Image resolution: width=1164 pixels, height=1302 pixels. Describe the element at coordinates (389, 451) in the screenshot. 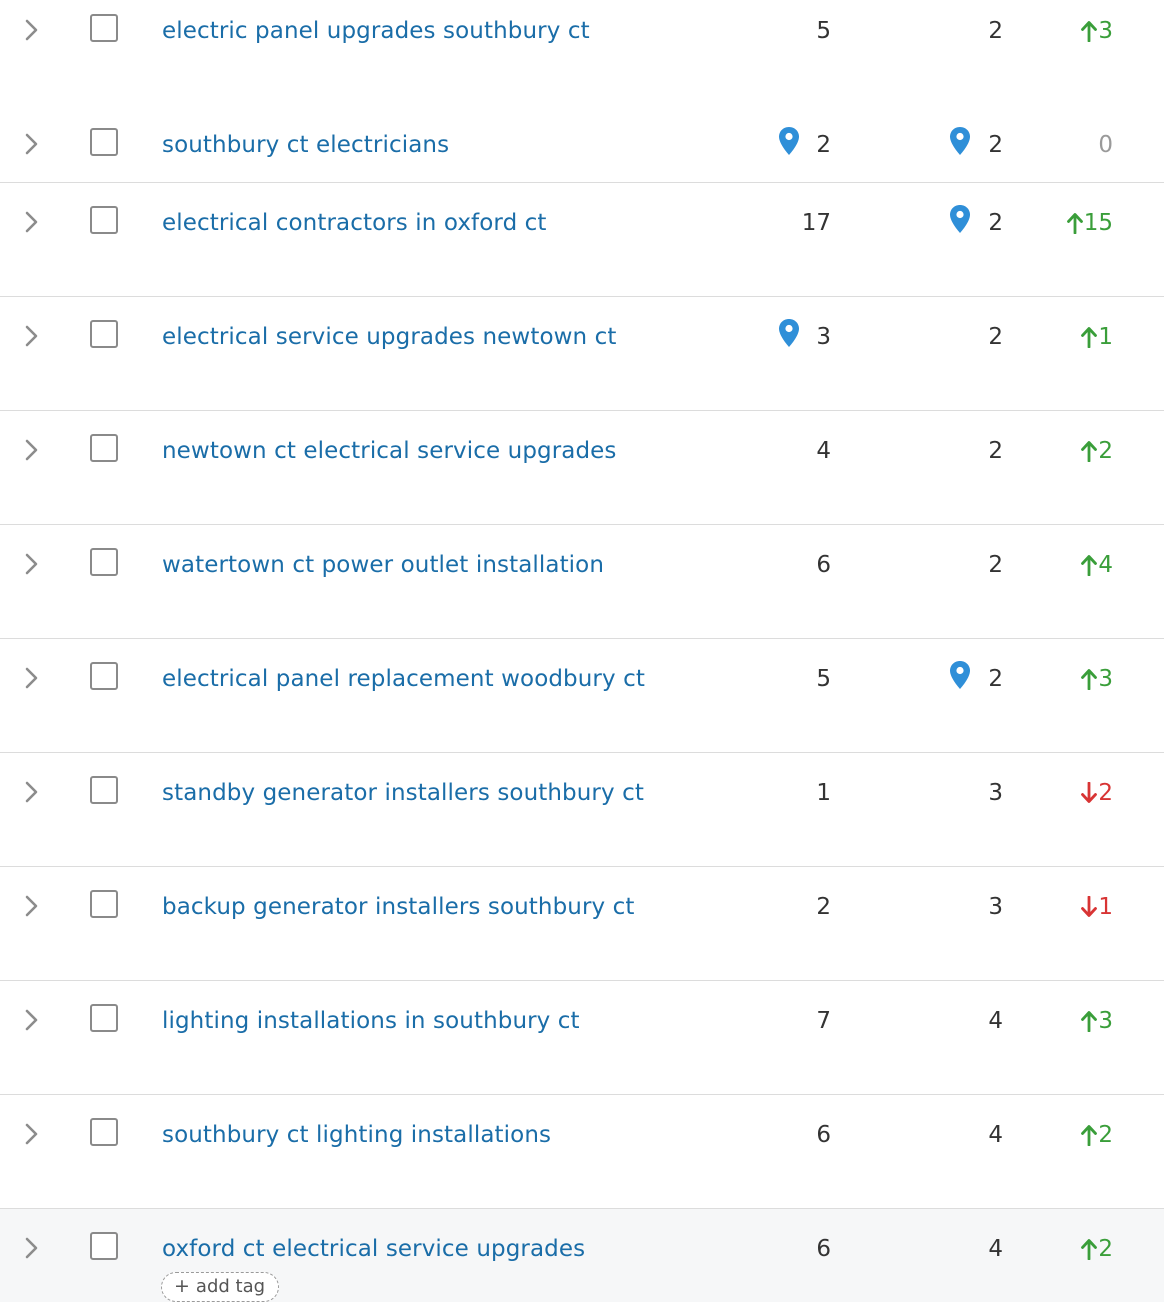

I see `keyword-link: newtown ct electrical service upgrades` at that location.